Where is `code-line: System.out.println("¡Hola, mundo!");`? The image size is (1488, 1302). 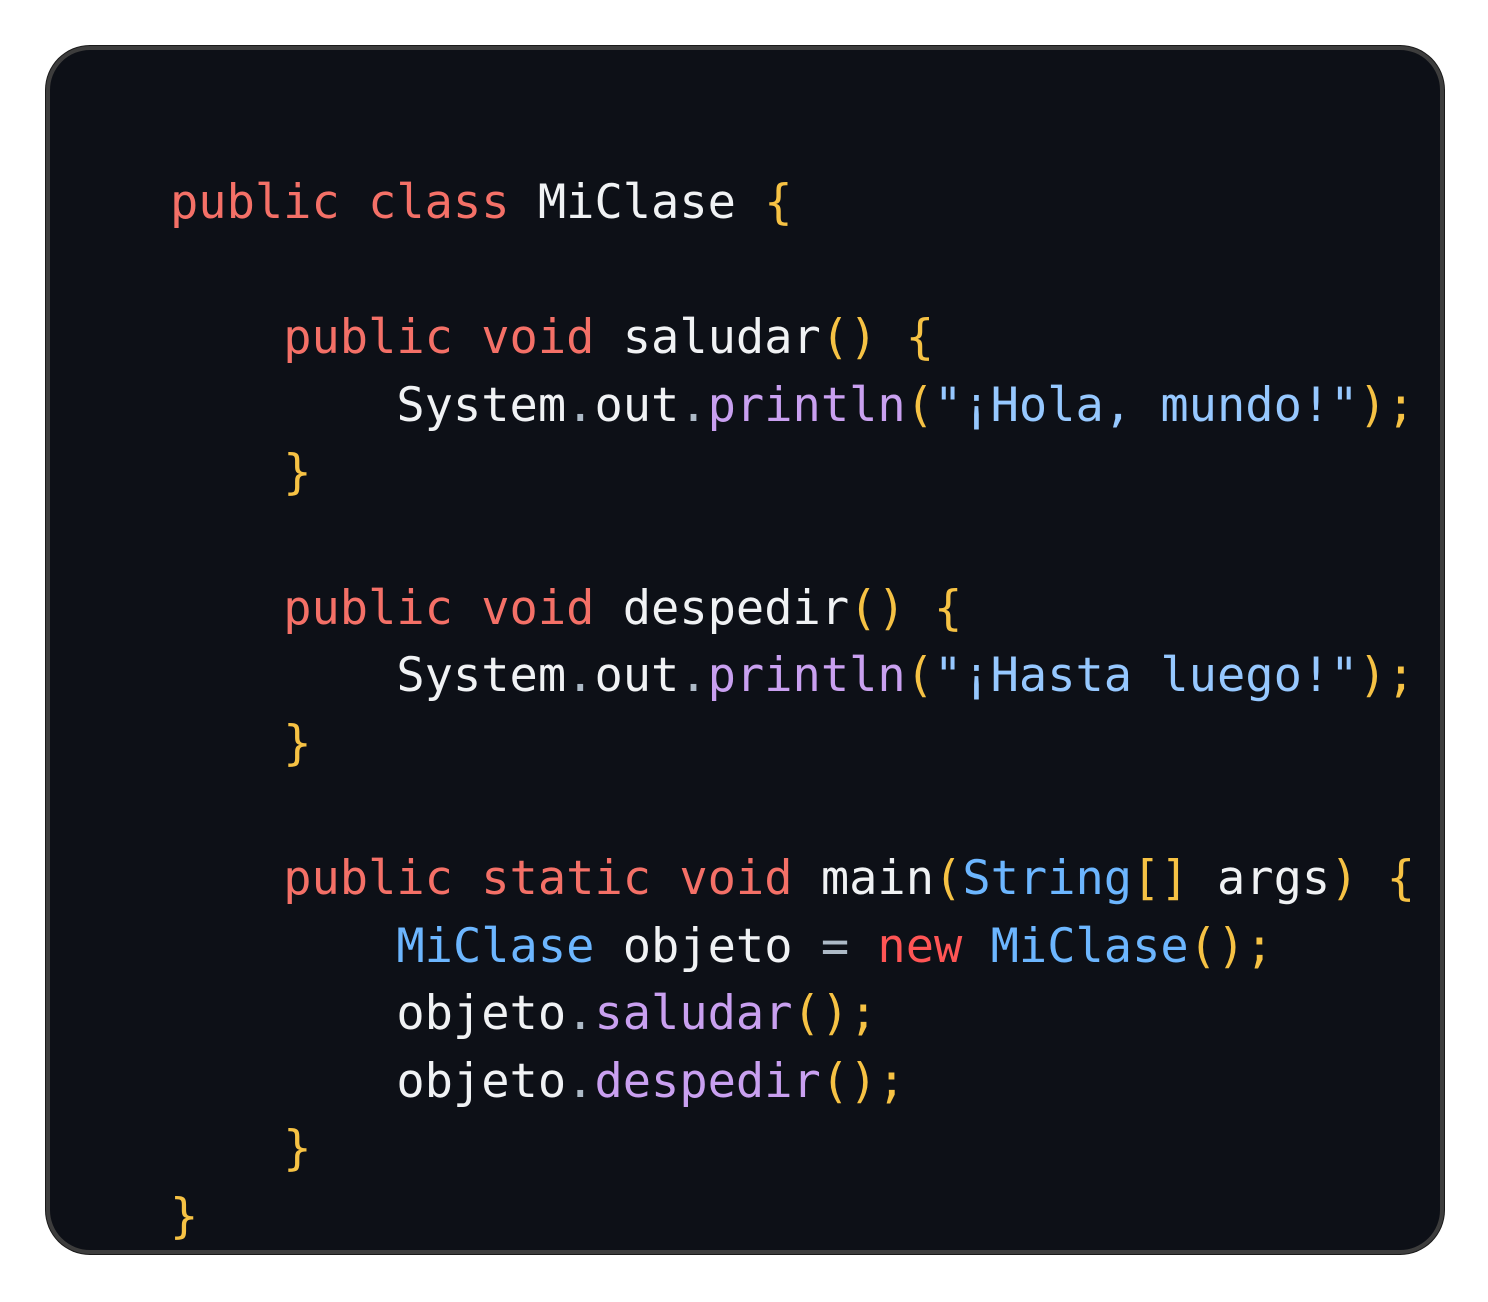
code-line: System.out.println("¡Hola, mundo!"); is located at coordinates (792, 406).